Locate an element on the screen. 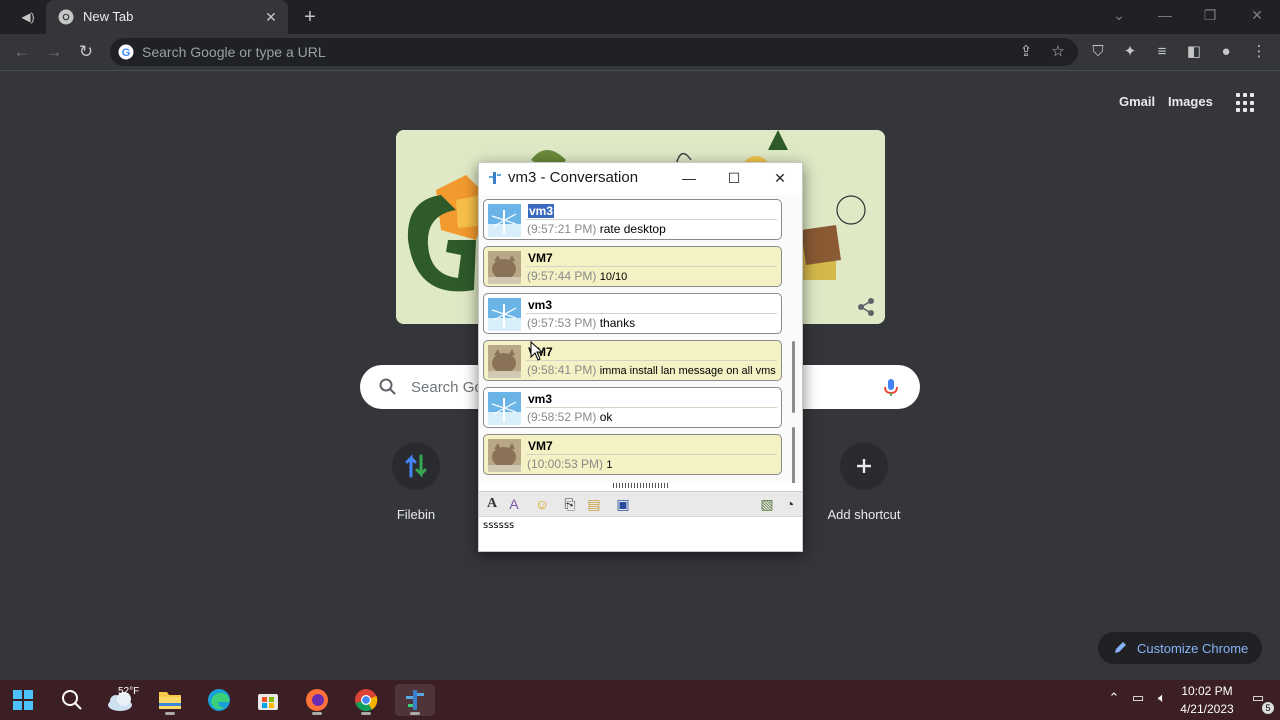 The image size is (1280, 720). media-controls-icon: ≡ is located at coordinates (1162, 52).